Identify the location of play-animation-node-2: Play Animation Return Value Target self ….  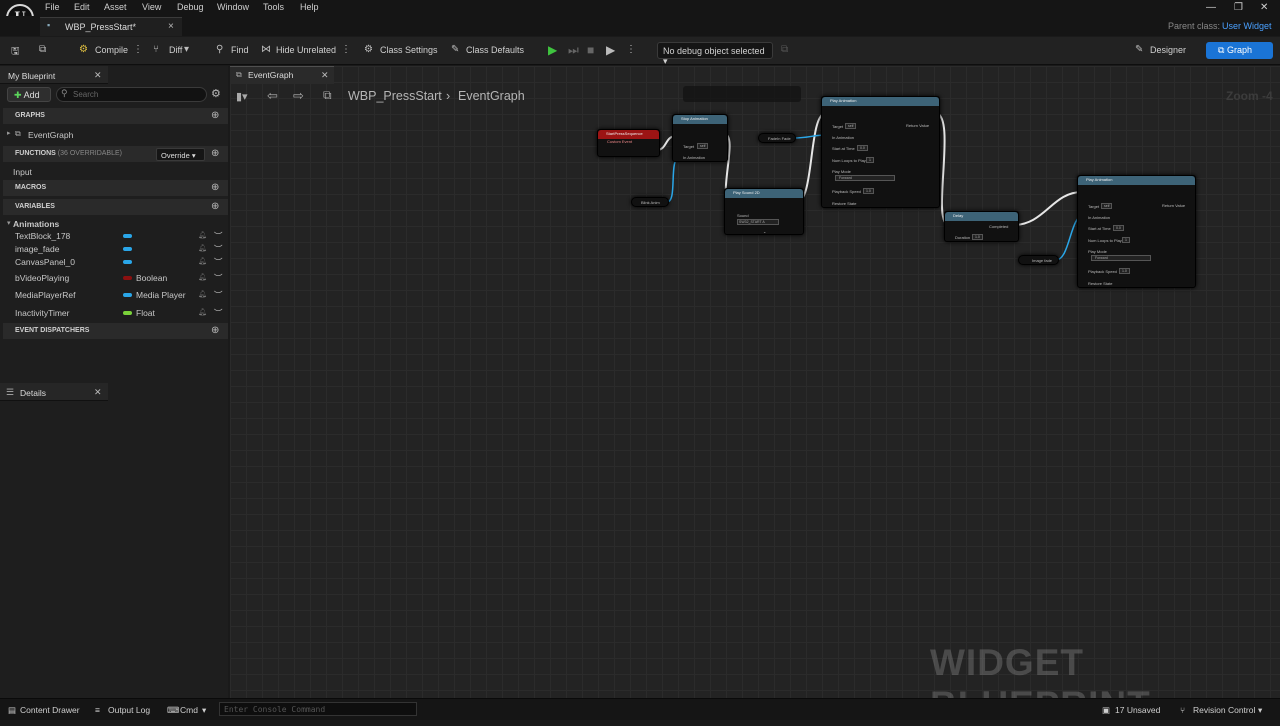
(1136, 231).